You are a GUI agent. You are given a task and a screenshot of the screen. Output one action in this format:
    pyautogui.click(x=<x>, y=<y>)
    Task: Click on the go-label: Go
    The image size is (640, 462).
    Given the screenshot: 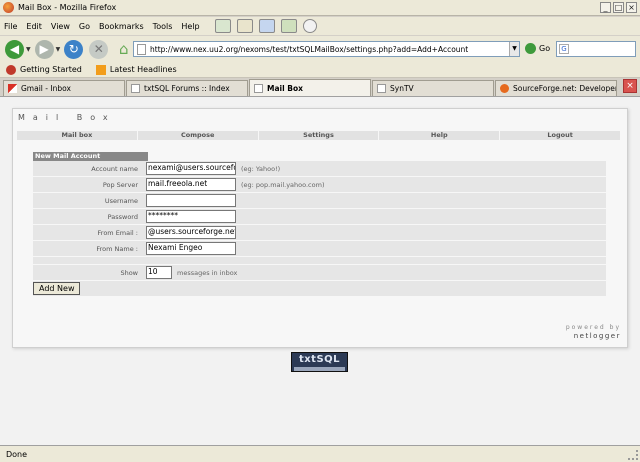 What is the action you would take?
    pyautogui.click(x=545, y=48)
    